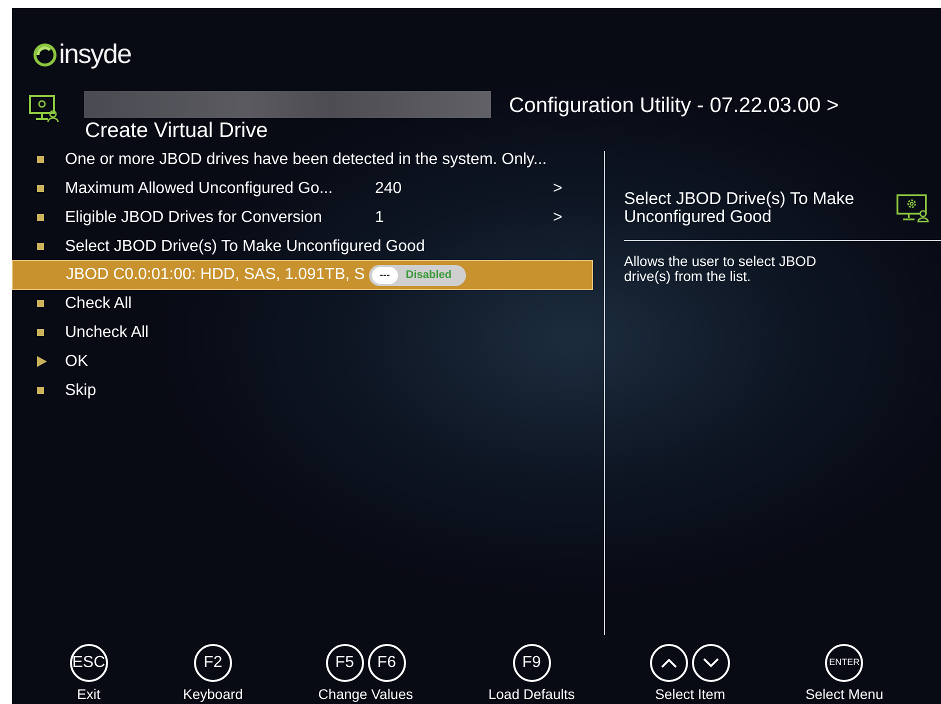 The width and height of the screenshot is (941, 704). Describe the element at coordinates (740, 208) in the screenshot. I see `help-title: Select JBOD Drive(s) To Make Unconfigured Good` at that location.